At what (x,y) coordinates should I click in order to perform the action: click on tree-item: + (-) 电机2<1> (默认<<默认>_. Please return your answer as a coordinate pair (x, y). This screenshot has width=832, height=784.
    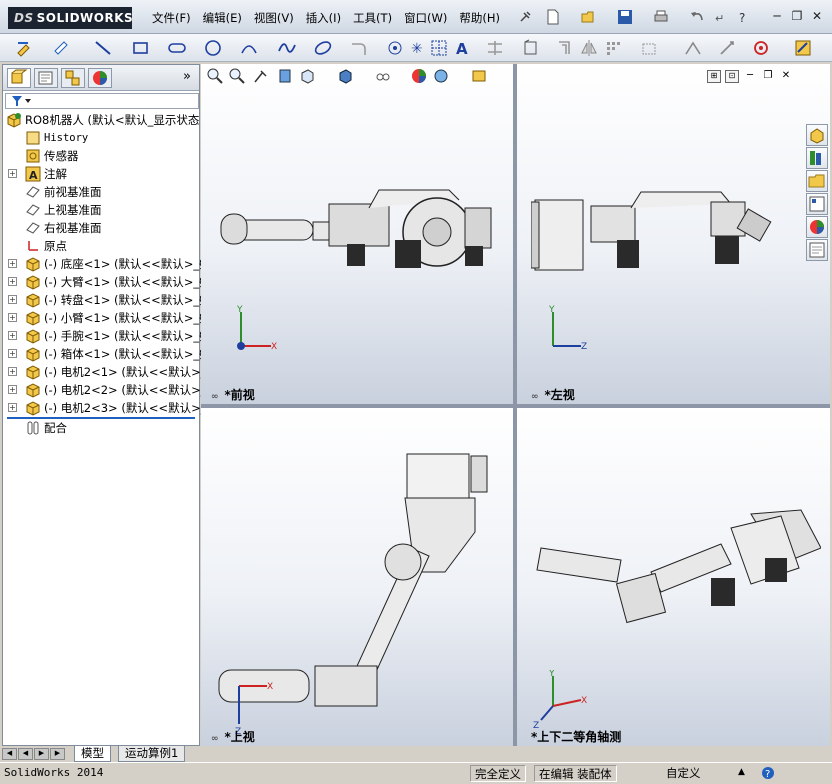
    Looking at the image, I should click on (104, 372).